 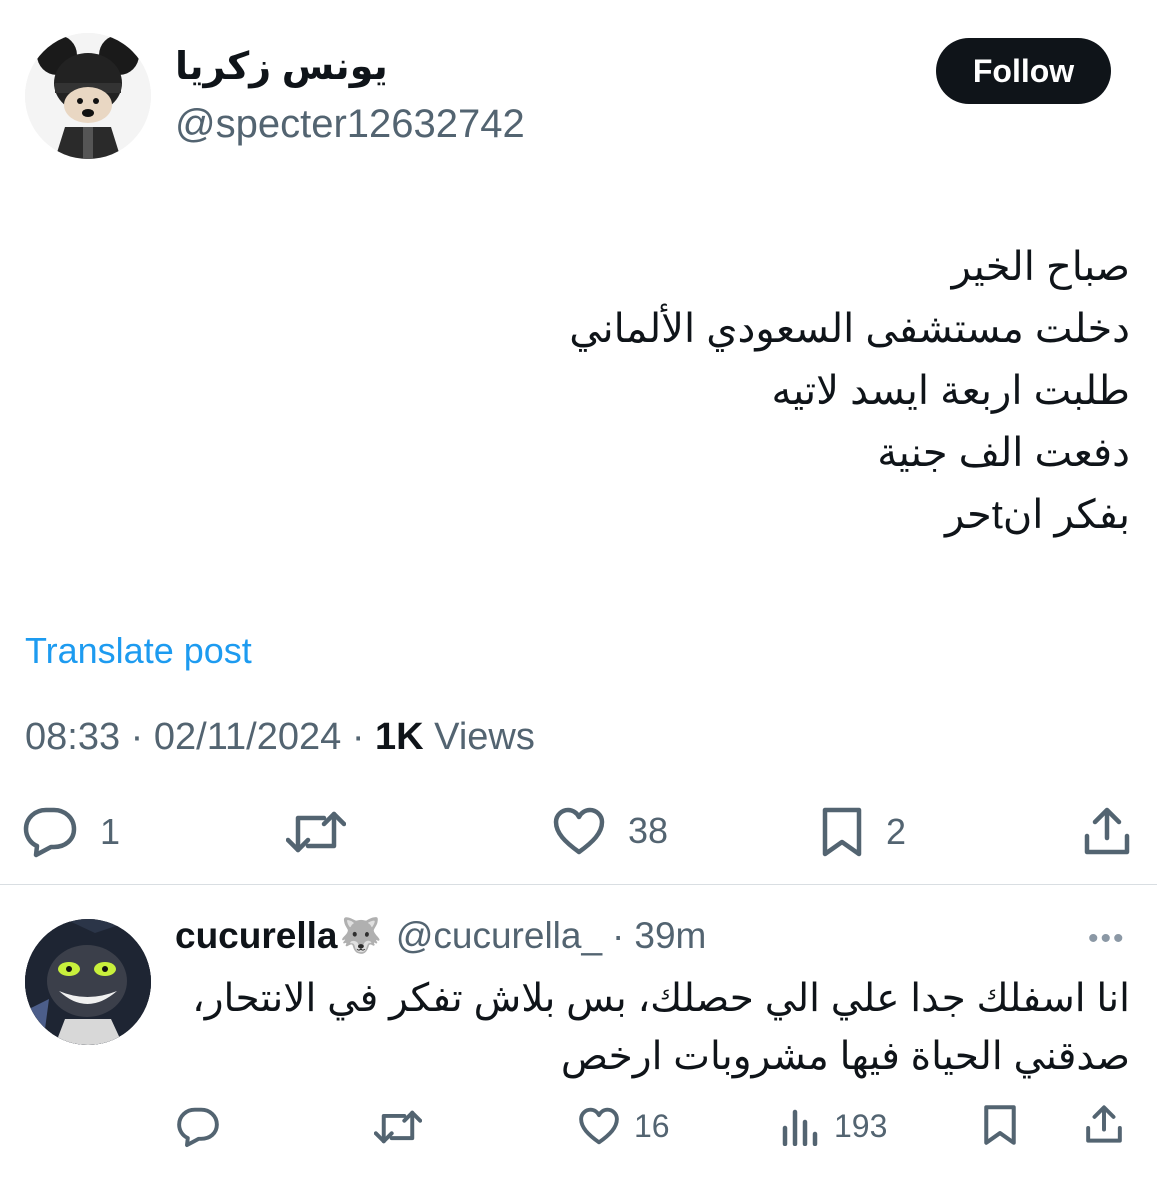 What do you see at coordinates (499, 936) in the screenshot?
I see `reply-author-handle: @cucurella_` at bounding box center [499, 936].